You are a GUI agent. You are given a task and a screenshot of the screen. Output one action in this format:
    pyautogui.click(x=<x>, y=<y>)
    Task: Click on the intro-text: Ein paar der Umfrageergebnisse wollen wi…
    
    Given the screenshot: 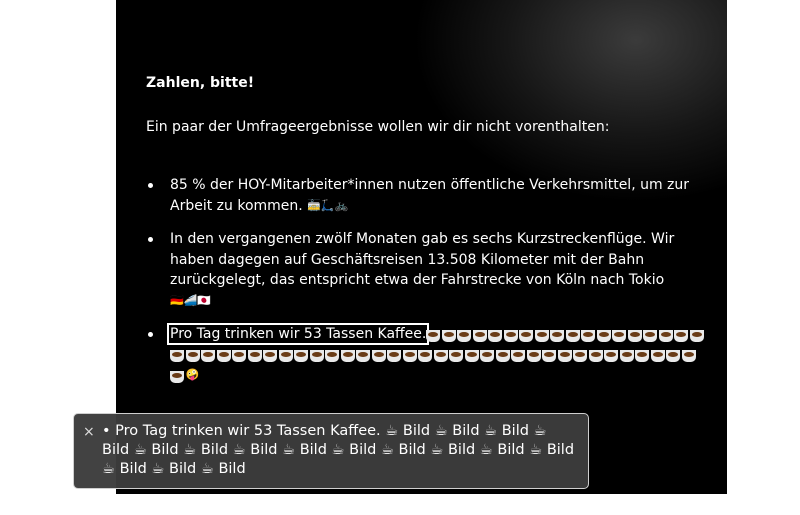 What is the action you would take?
    pyautogui.click(x=378, y=127)
    